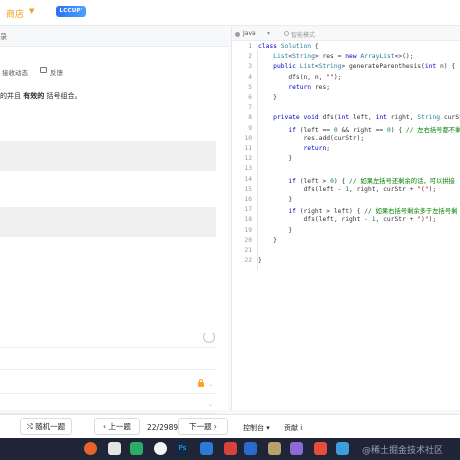 The height and width of the screenshot is (460, 460). What do you see at coordinates (34, 96) in the screenshot?
I see `description-emphasis: 有效的` at bounding box center [34, 96].